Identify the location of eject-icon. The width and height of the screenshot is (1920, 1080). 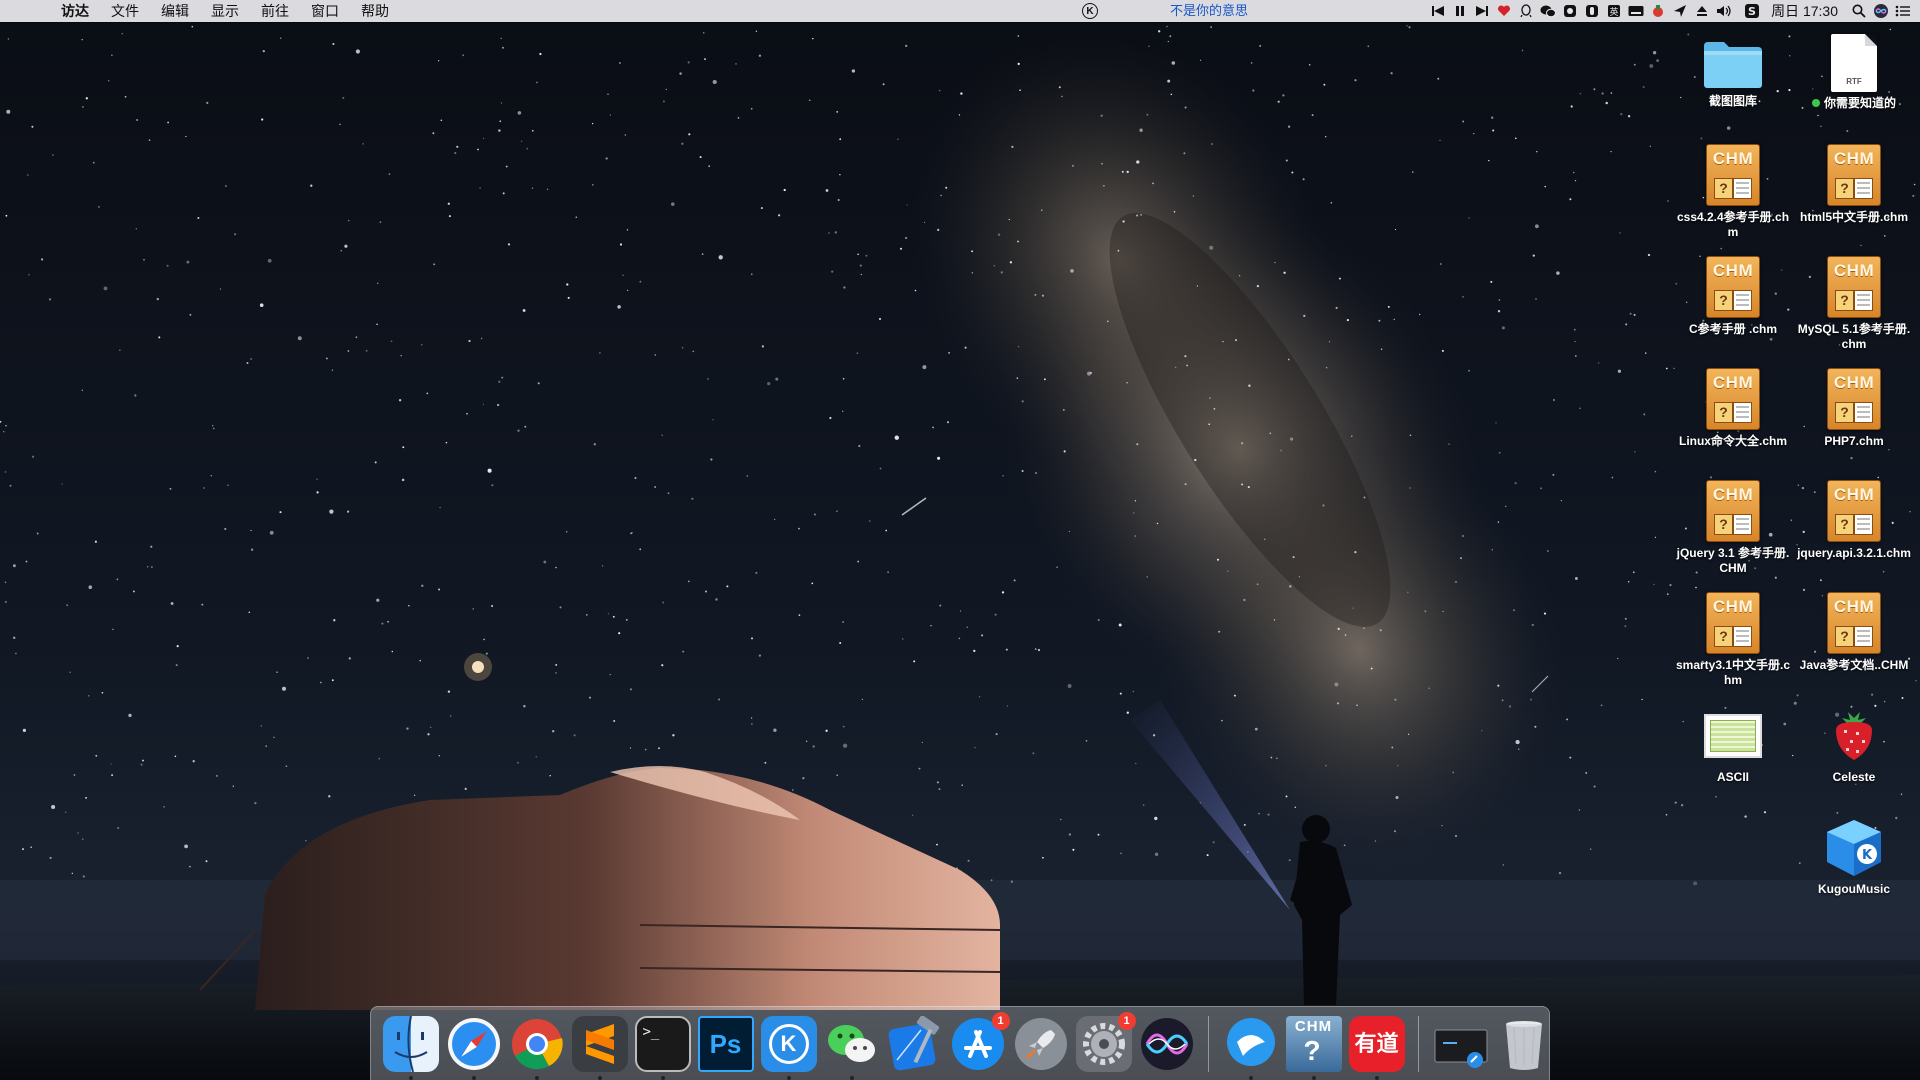
(1702, 11).